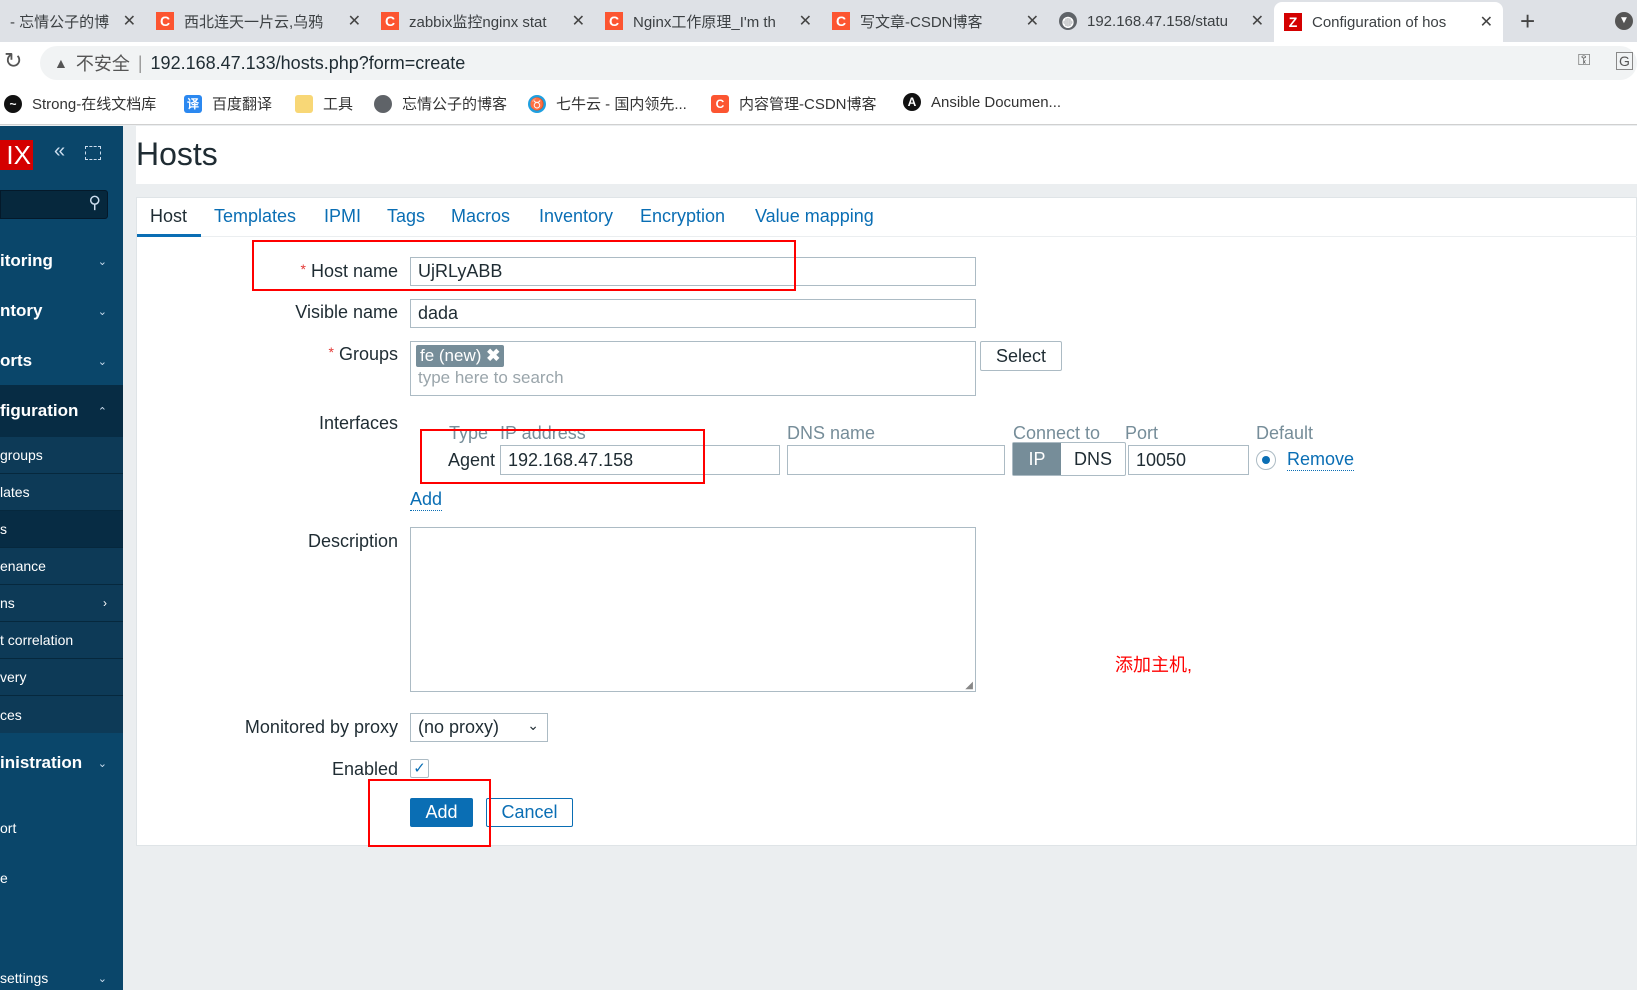  Describe the element at coordinates (308, 63) in the screenshot. I see `url-text: 192.168.47.133/hosts.php?form=create` at that location.